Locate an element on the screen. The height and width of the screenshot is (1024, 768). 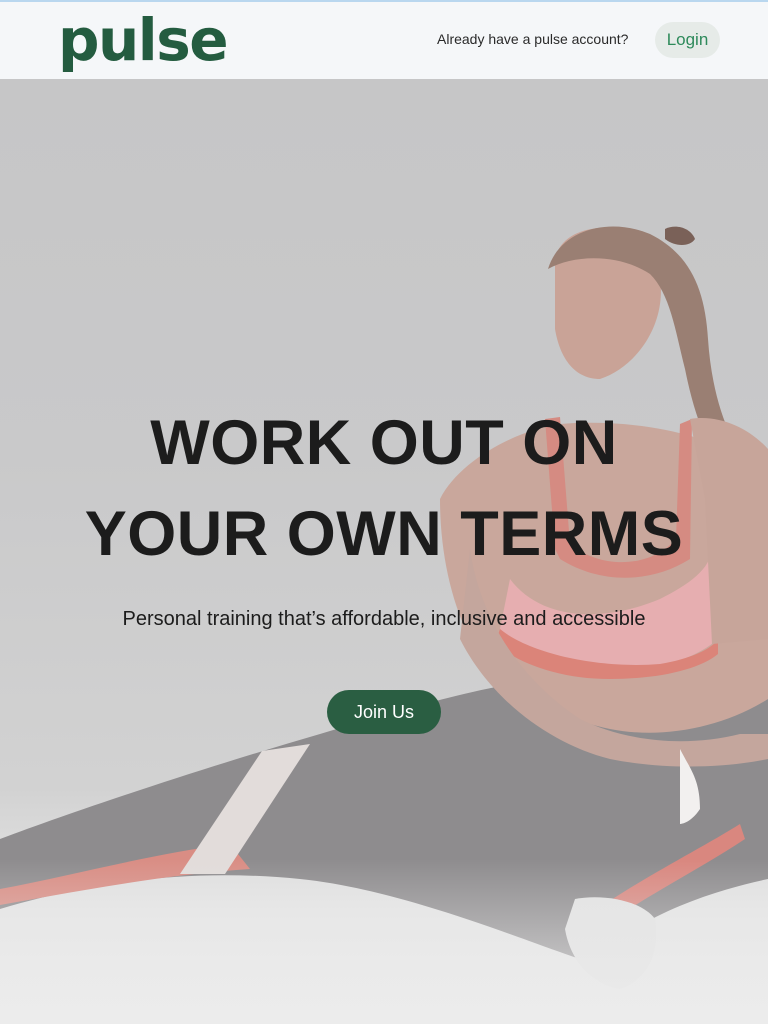
login-button: Login is located at coordinates (687, 40).